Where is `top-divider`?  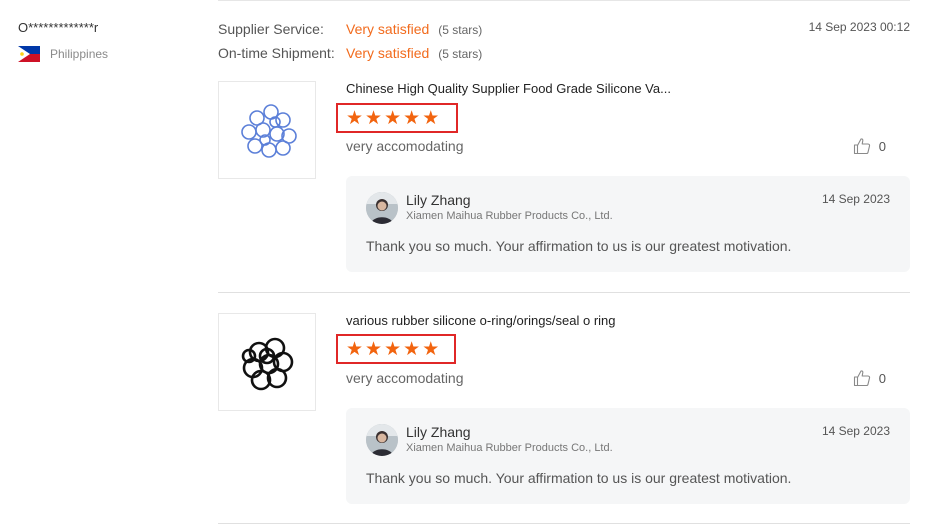 top-divider is located at coordinates (564, 0).